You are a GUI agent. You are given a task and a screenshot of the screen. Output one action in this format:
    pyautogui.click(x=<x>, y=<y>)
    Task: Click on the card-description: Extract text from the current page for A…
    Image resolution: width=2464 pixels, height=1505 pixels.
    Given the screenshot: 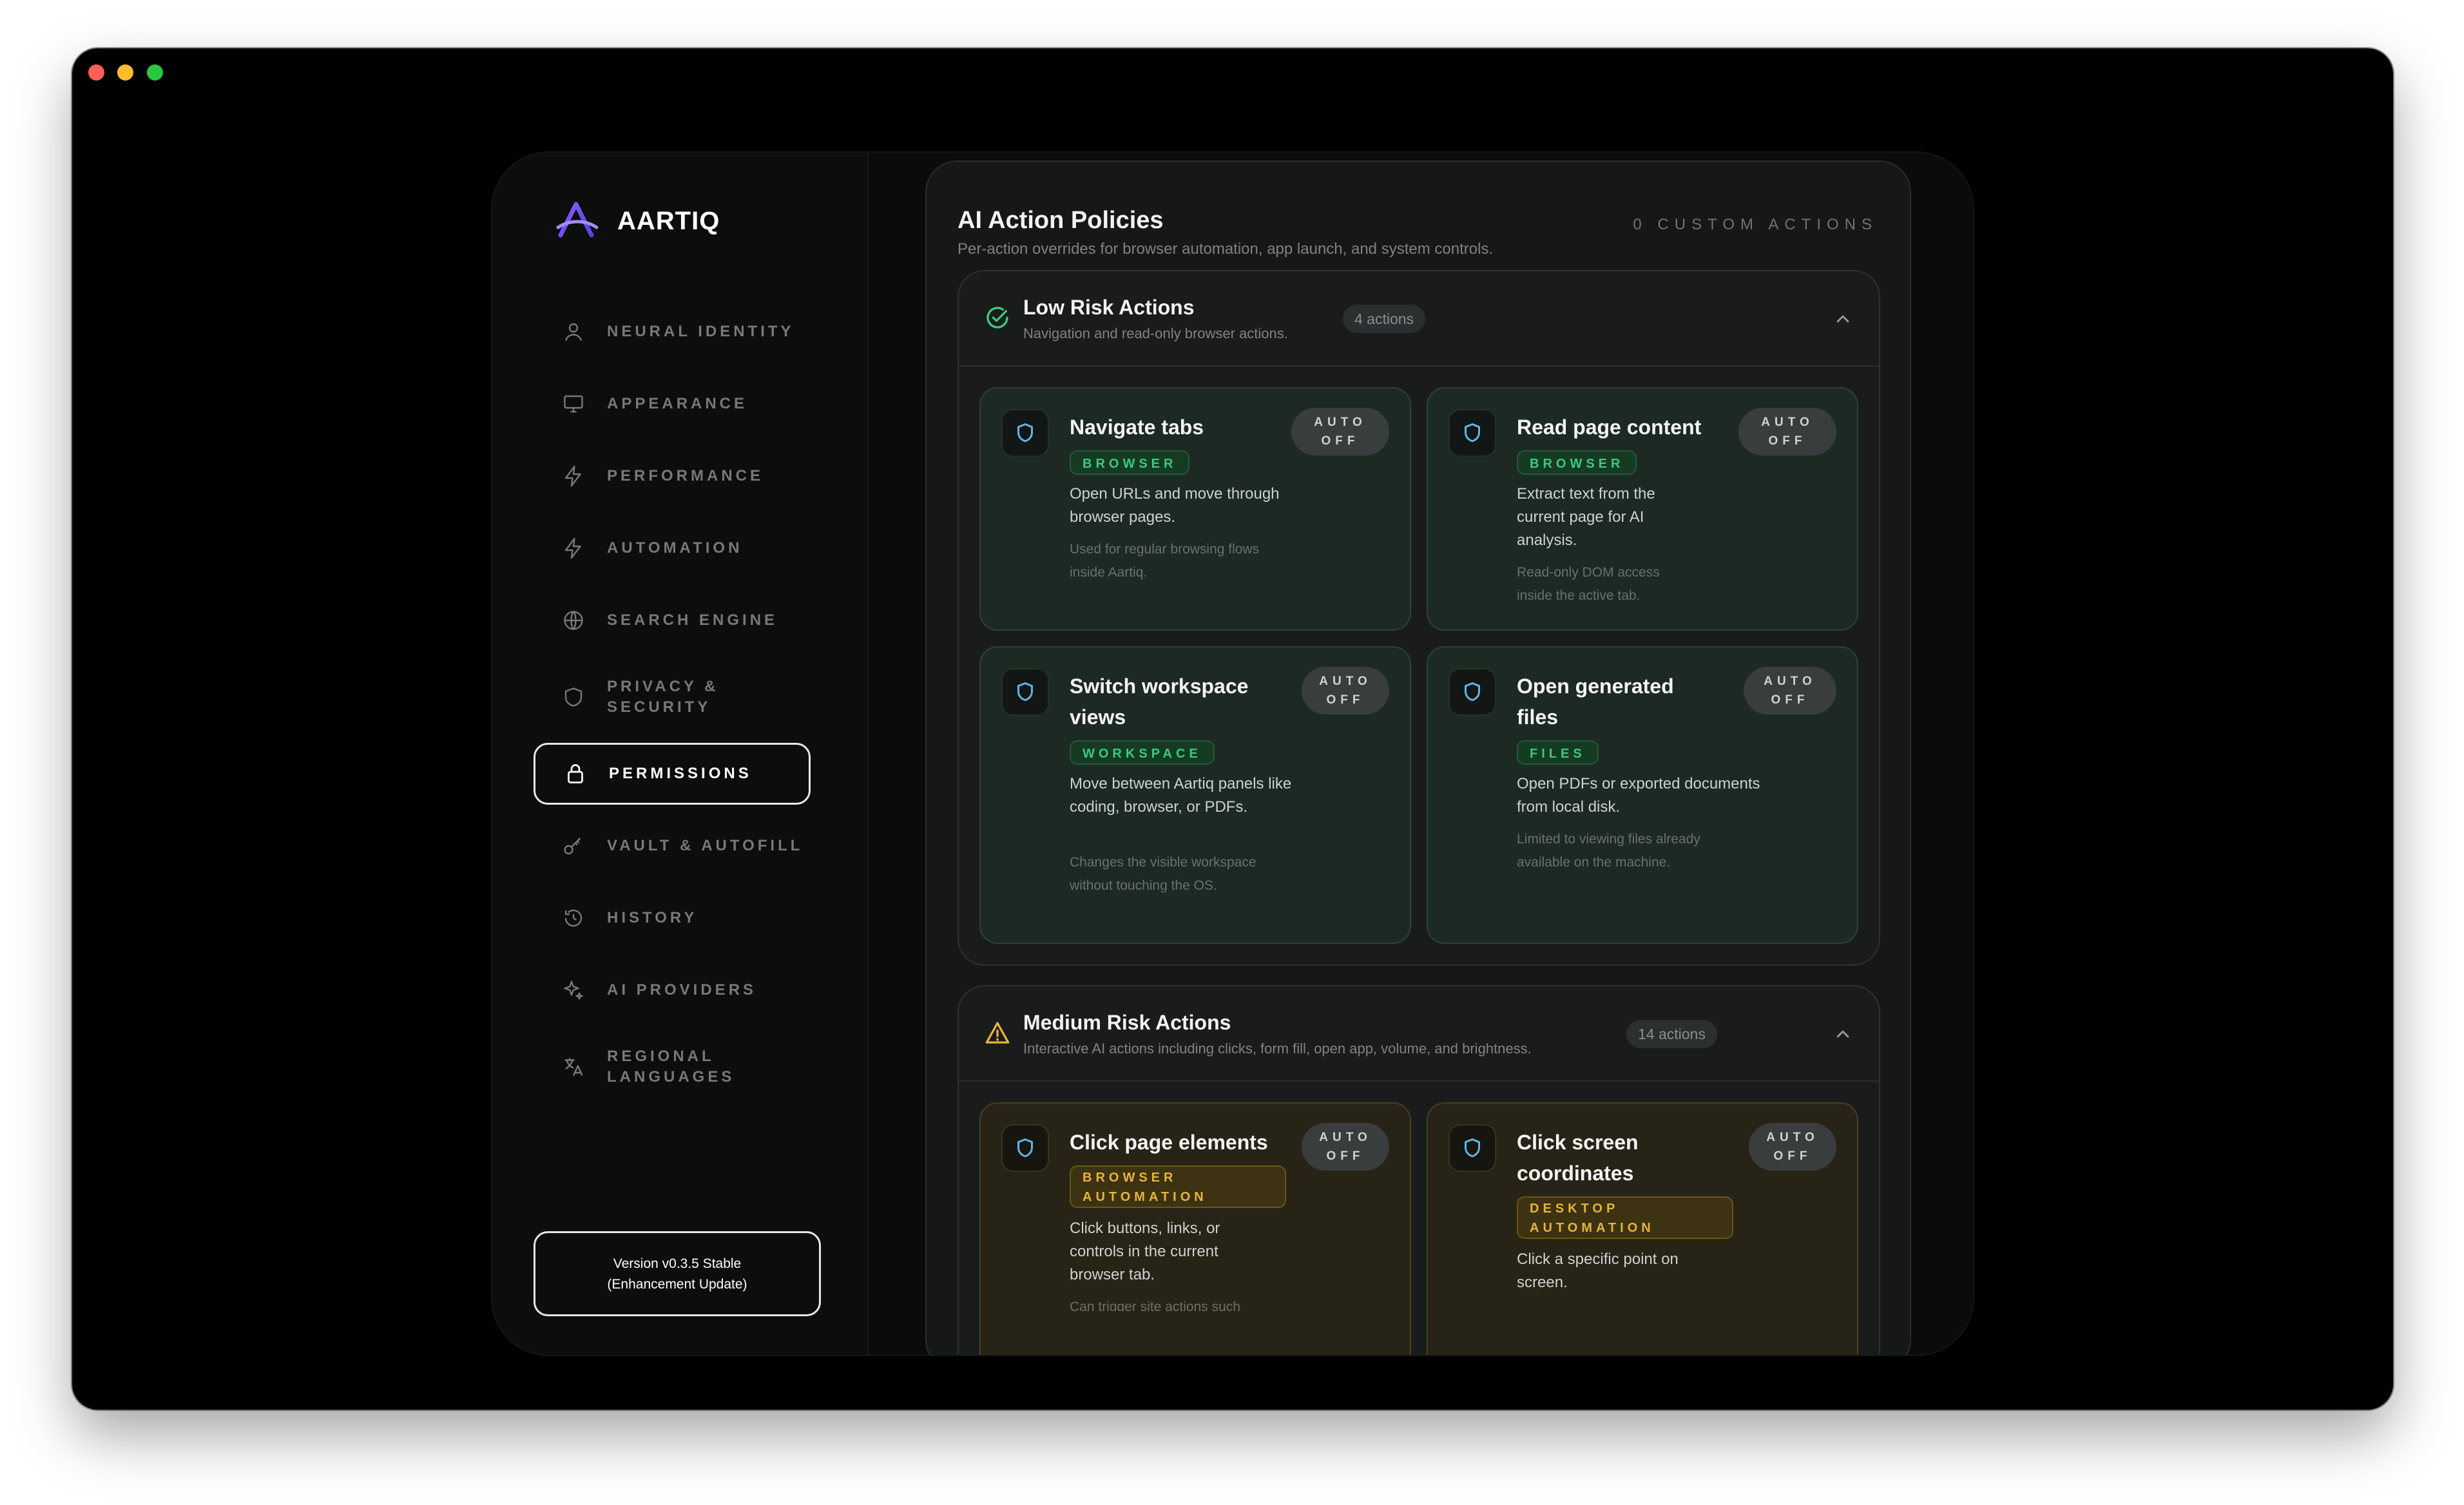 What is the action you would take?
    pyautogui.click(x=1586, y=517)
    